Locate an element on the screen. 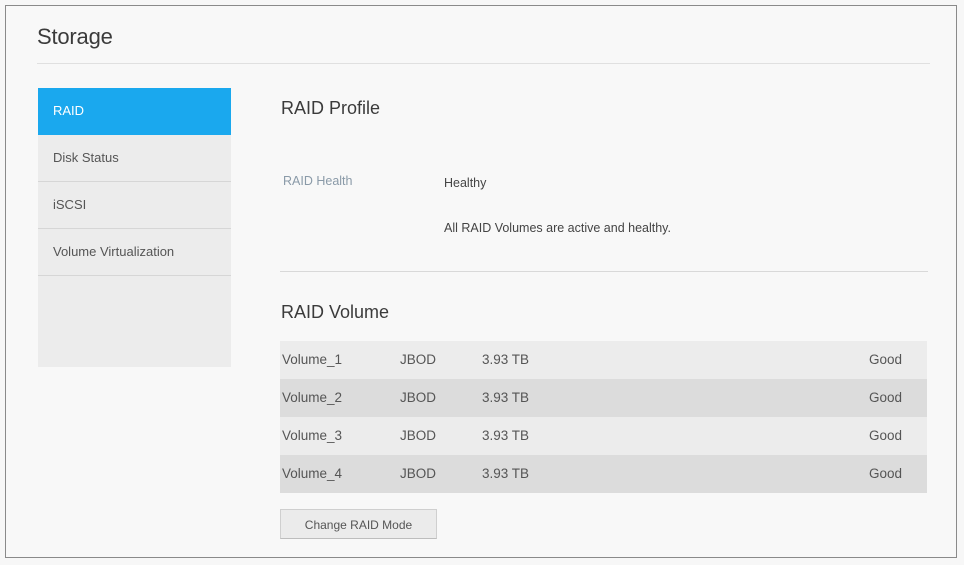 The height and width of the screenshot is (565, 964). raid-volume-title: RAID Volume is located at coordinates (335, 312).